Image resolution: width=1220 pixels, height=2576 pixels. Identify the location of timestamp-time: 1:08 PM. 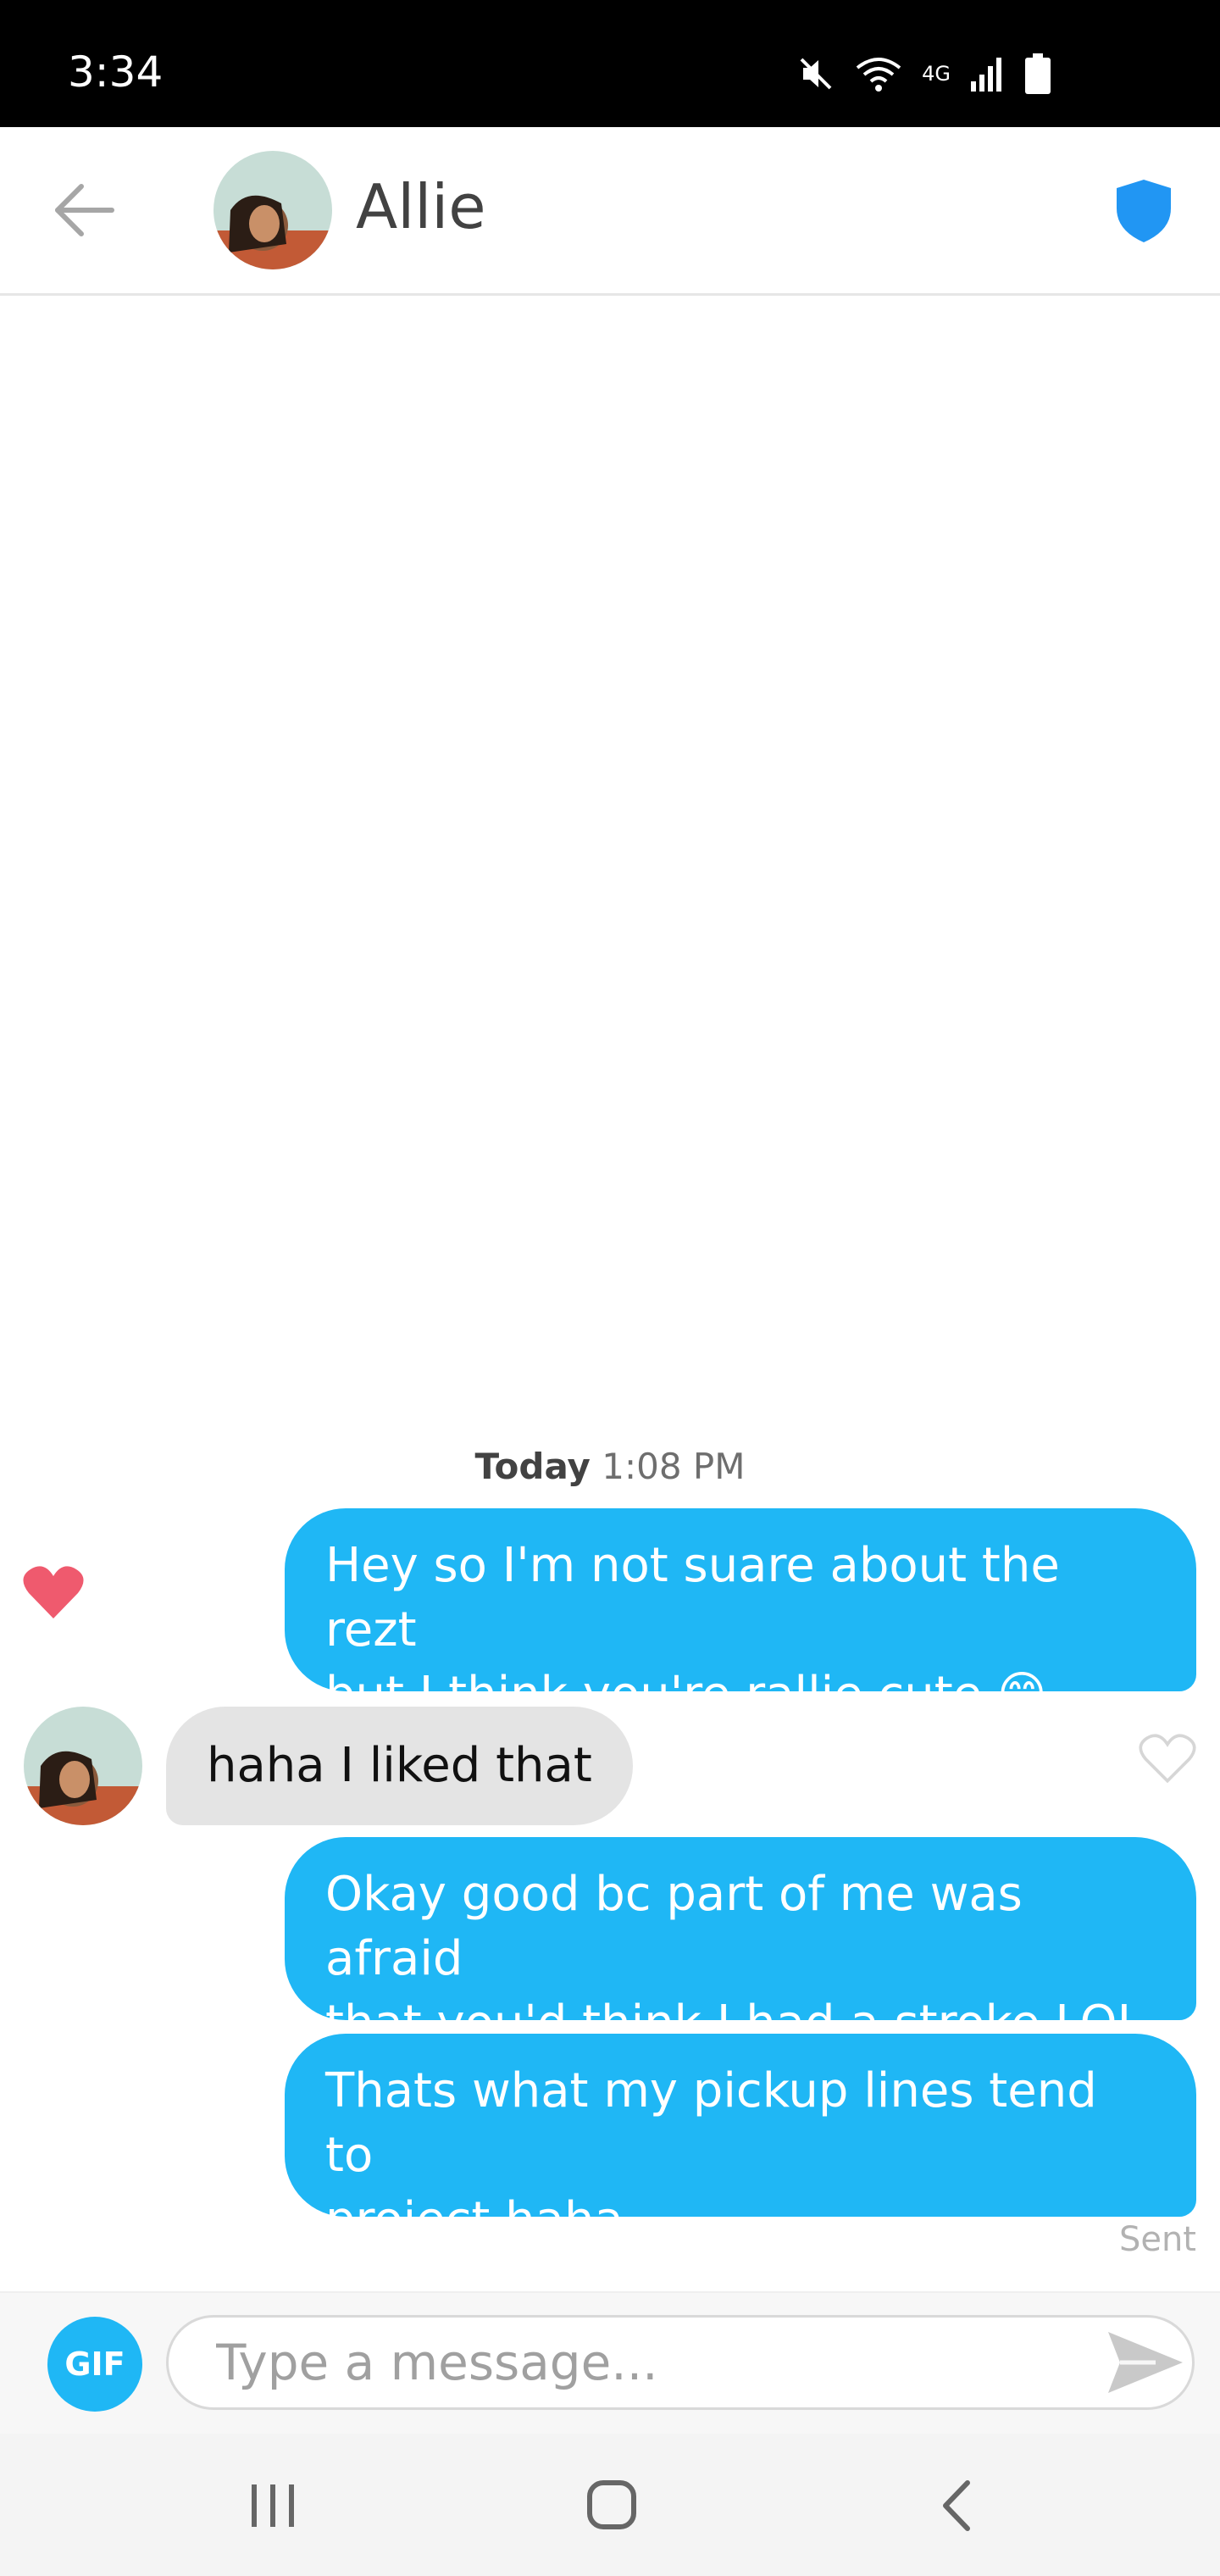
(674, 1466).